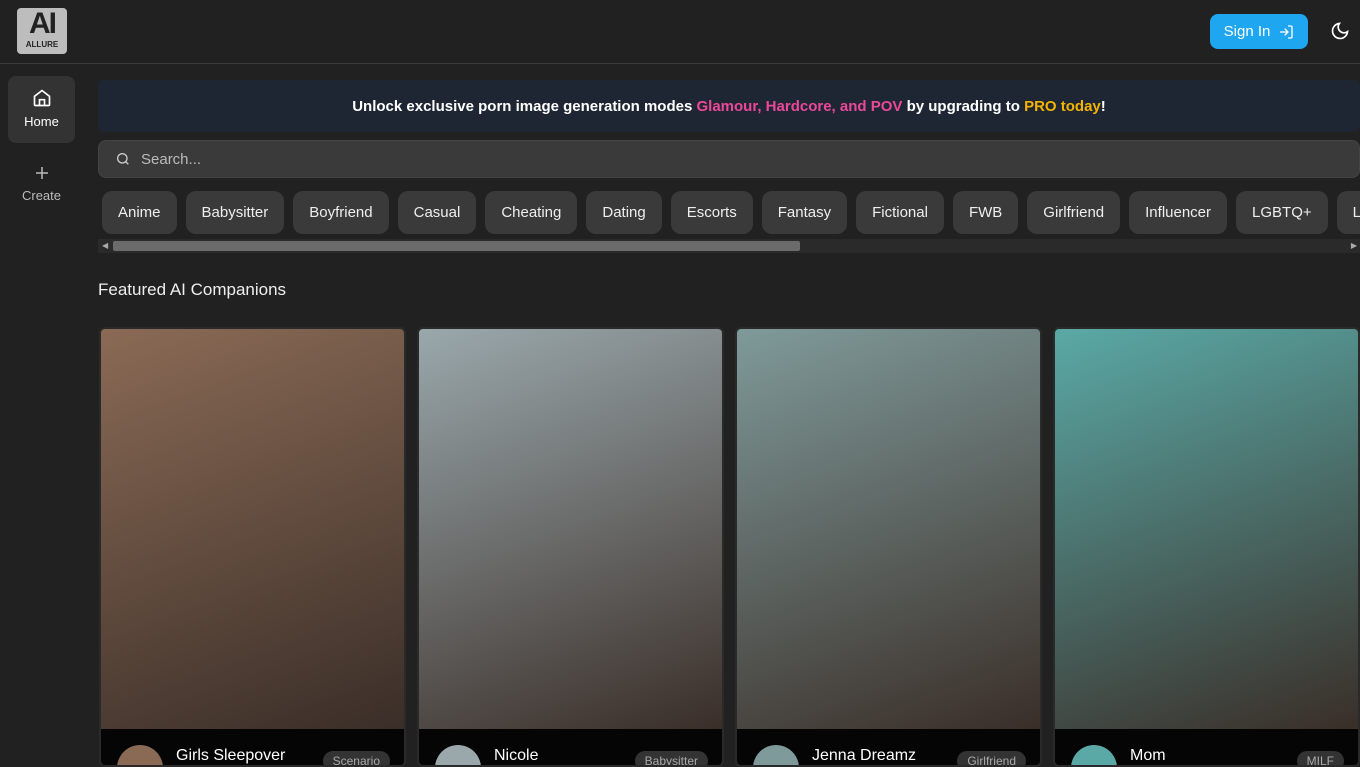 This screenshot has height=767, width=1360. What do you see at coordinates (531, 212) in the screenshot?
I see `category-chip: Cheating` at bounding box center [531, 212].